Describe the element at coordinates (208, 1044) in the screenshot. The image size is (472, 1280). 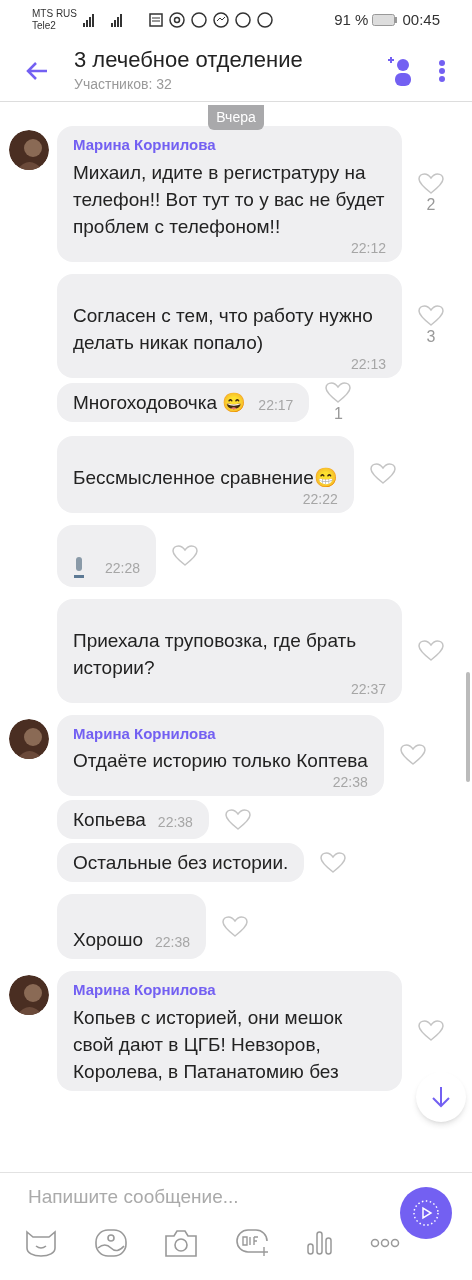
I see `message-text: Копьев с историей, они мешок свой дают в ЦГБ! Невзоров, Королева, в Патанатомию без` at that location.